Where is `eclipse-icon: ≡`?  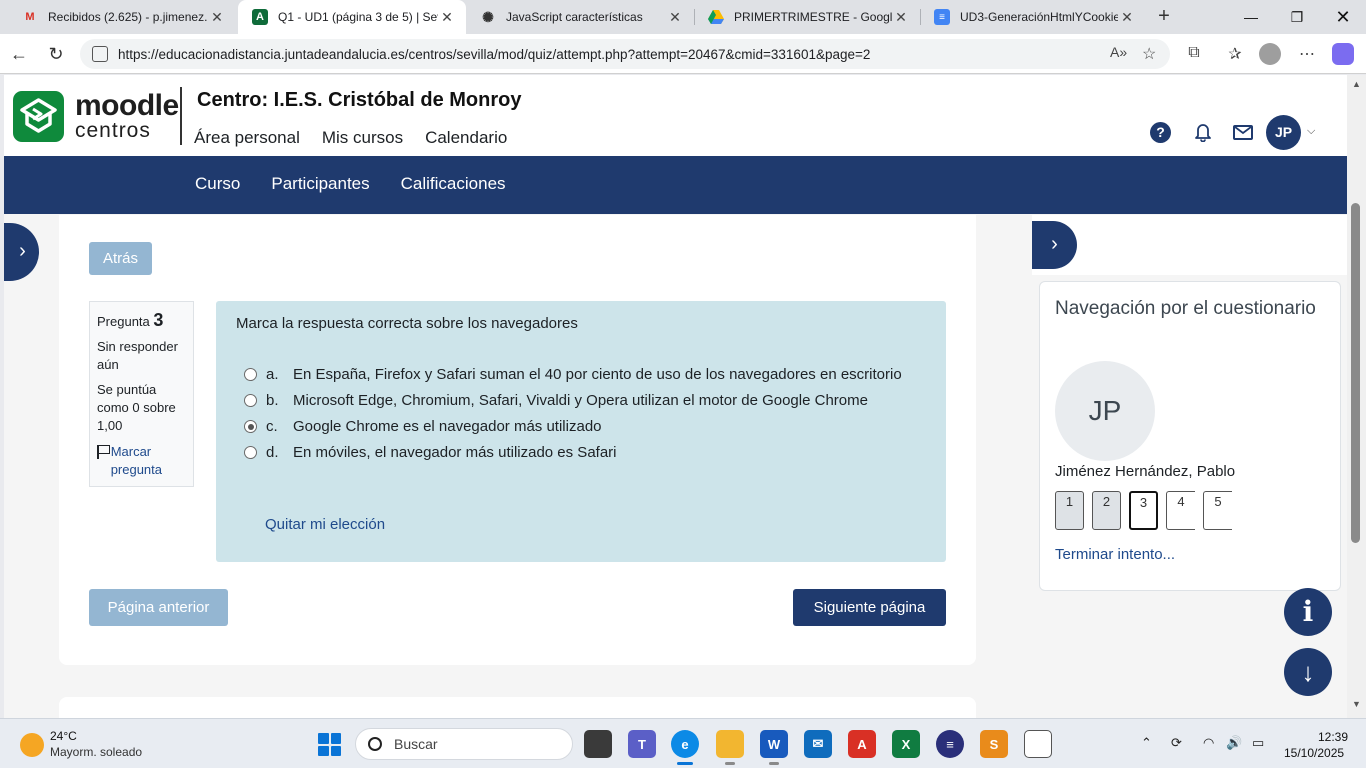 eclipse-icon: ≡ is located at coordinates (950, 744).